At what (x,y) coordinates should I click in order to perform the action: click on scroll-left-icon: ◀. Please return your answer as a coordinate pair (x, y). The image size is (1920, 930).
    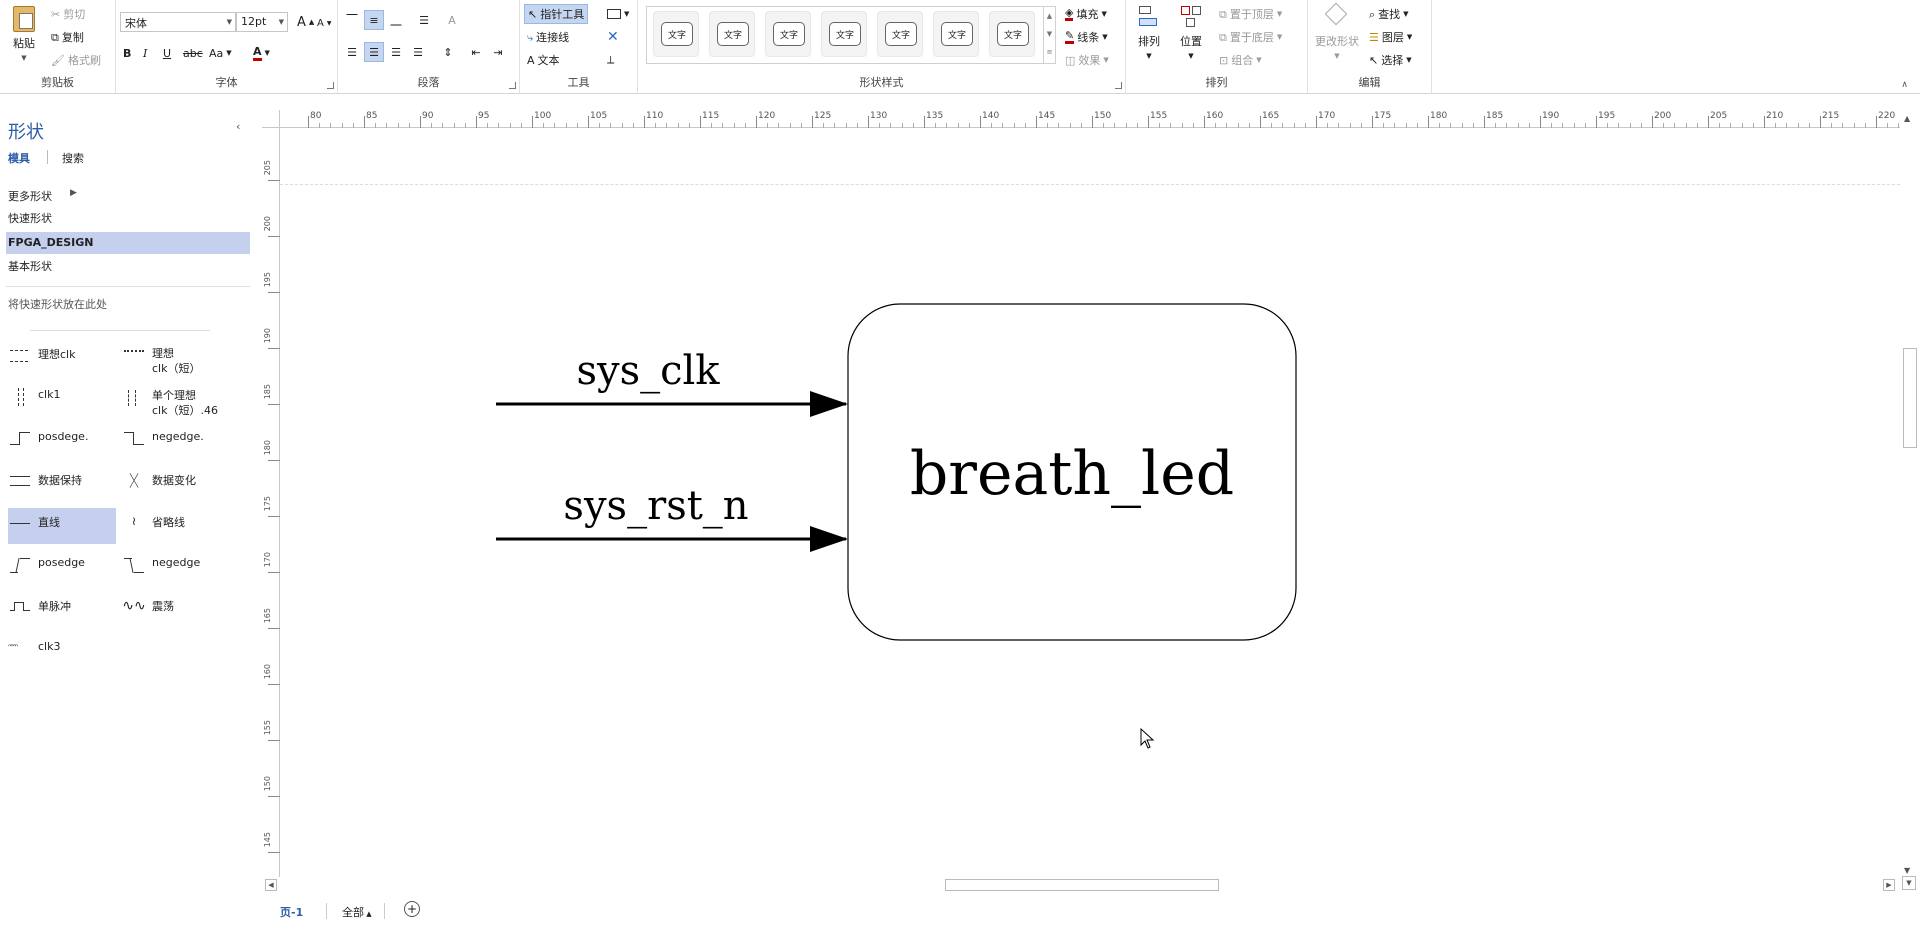
    Looking at the image, I should click on (271, 885).